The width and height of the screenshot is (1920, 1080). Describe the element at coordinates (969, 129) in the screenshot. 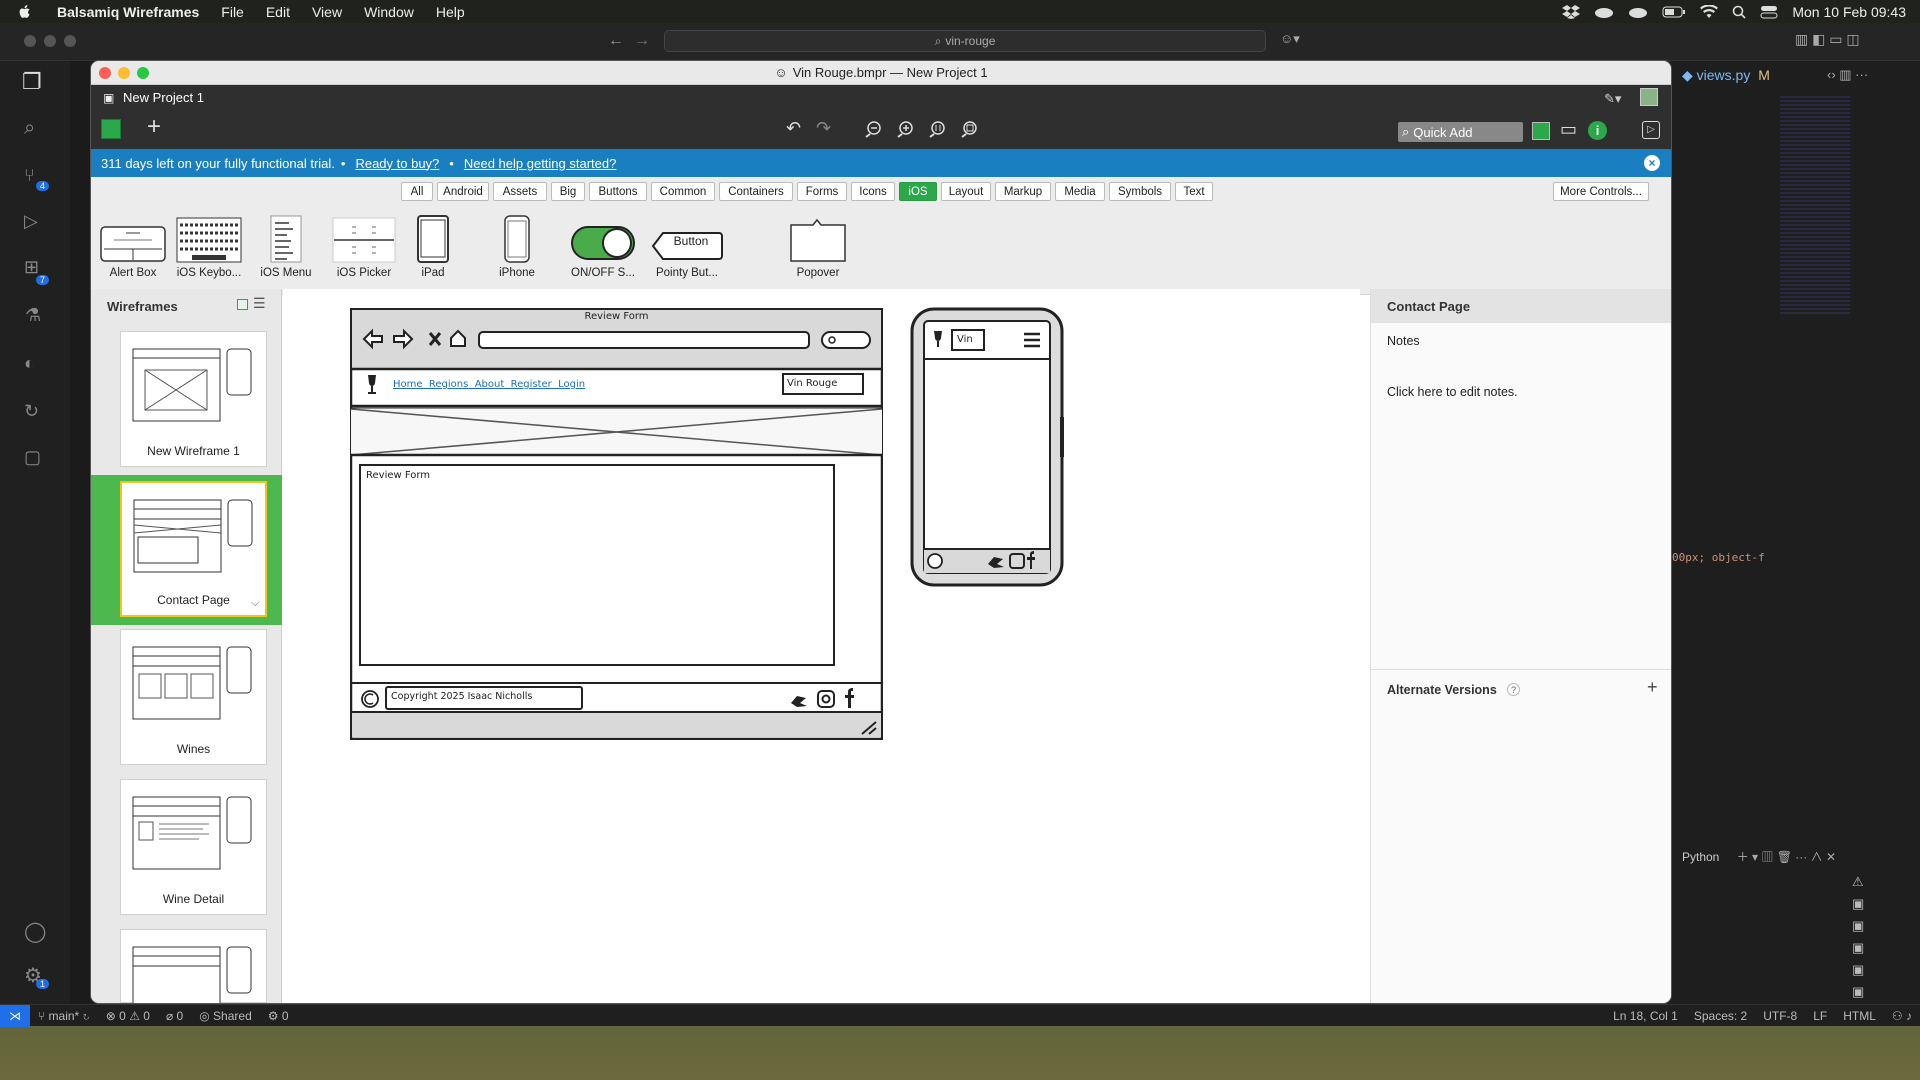

I see `zoom-fit-icon` at that location.